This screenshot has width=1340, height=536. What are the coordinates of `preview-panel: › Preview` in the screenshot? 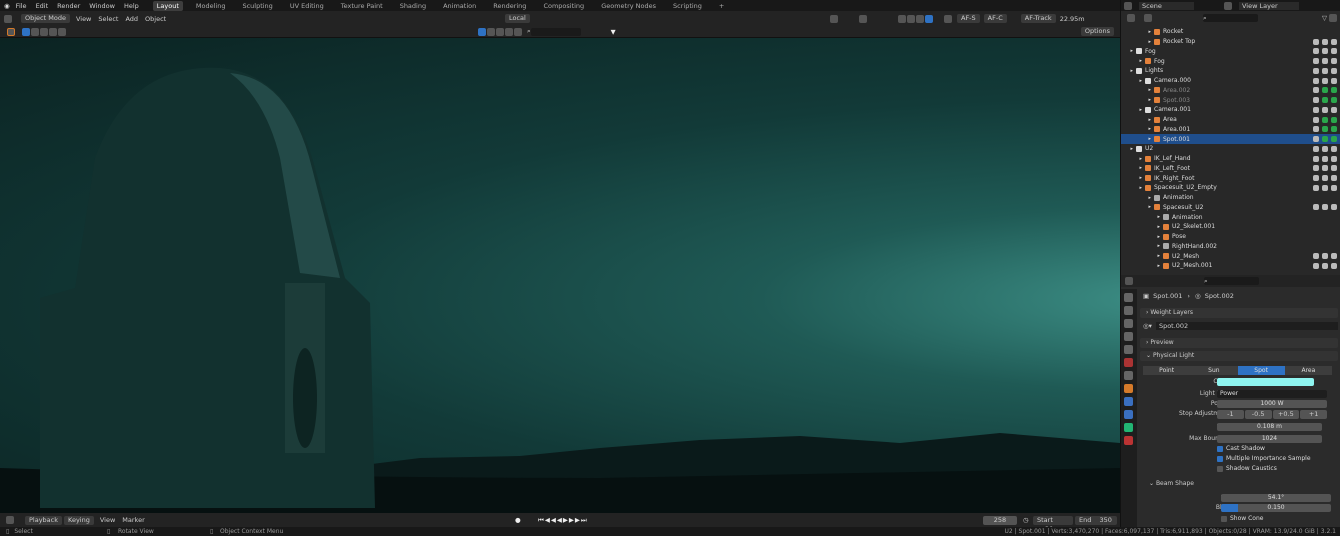 It's located at (1239, 343).